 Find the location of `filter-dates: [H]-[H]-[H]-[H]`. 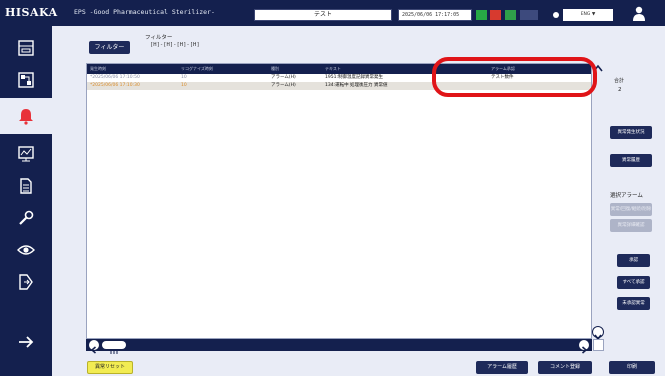

filter-dates: [H]-[H]-[H]-[H] is located at coordinates (175, 45).